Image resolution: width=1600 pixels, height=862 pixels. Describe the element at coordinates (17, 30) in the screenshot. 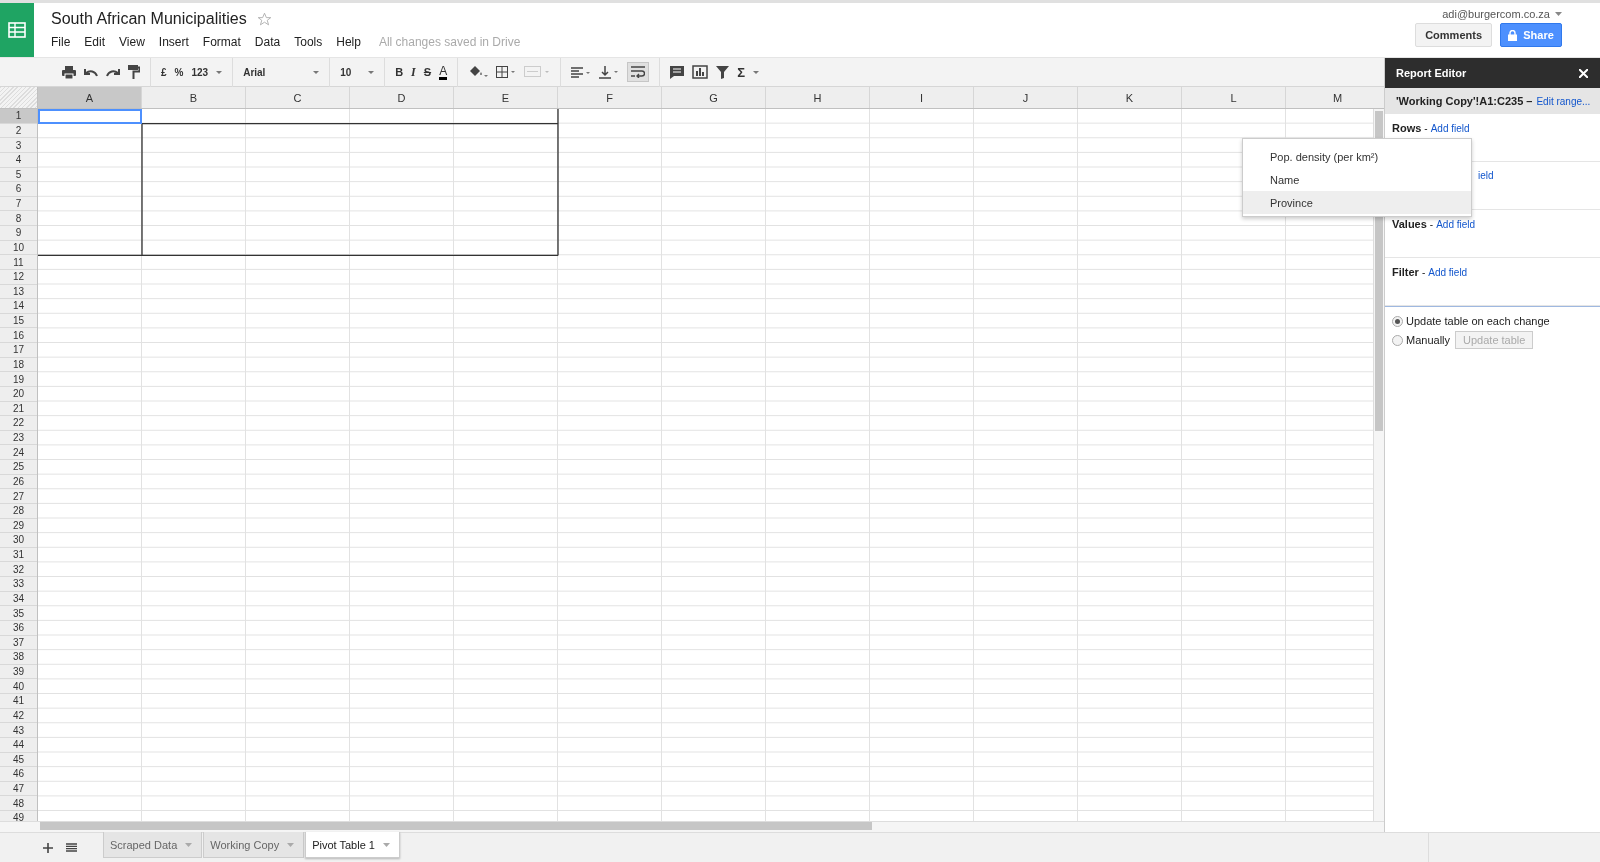

I see `sheets-logo-icon` at that location.